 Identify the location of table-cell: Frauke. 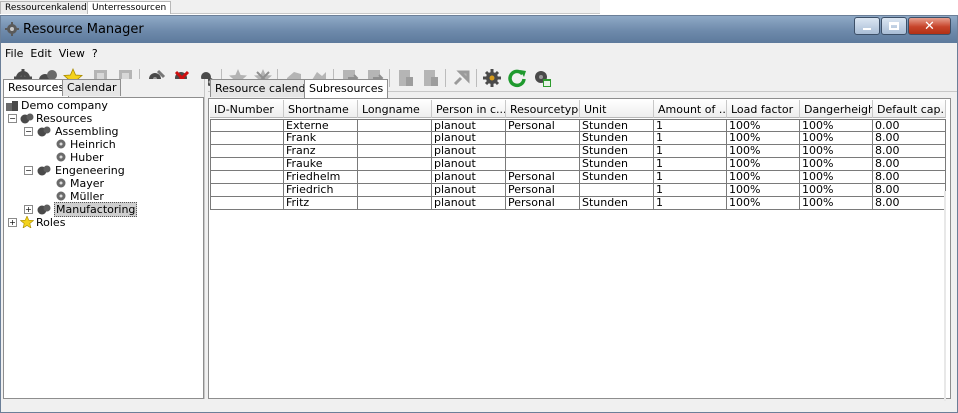
(321, 164).